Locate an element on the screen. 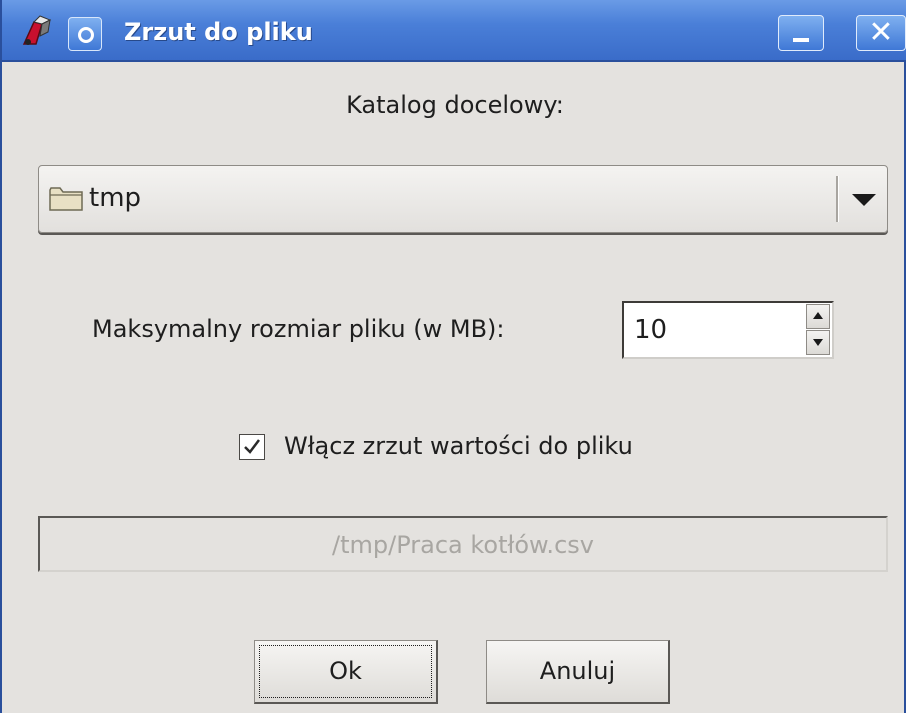 The height and width of the screenshot is (713, 906). target-directory-value: tmp is located at coordinates (115, 198).